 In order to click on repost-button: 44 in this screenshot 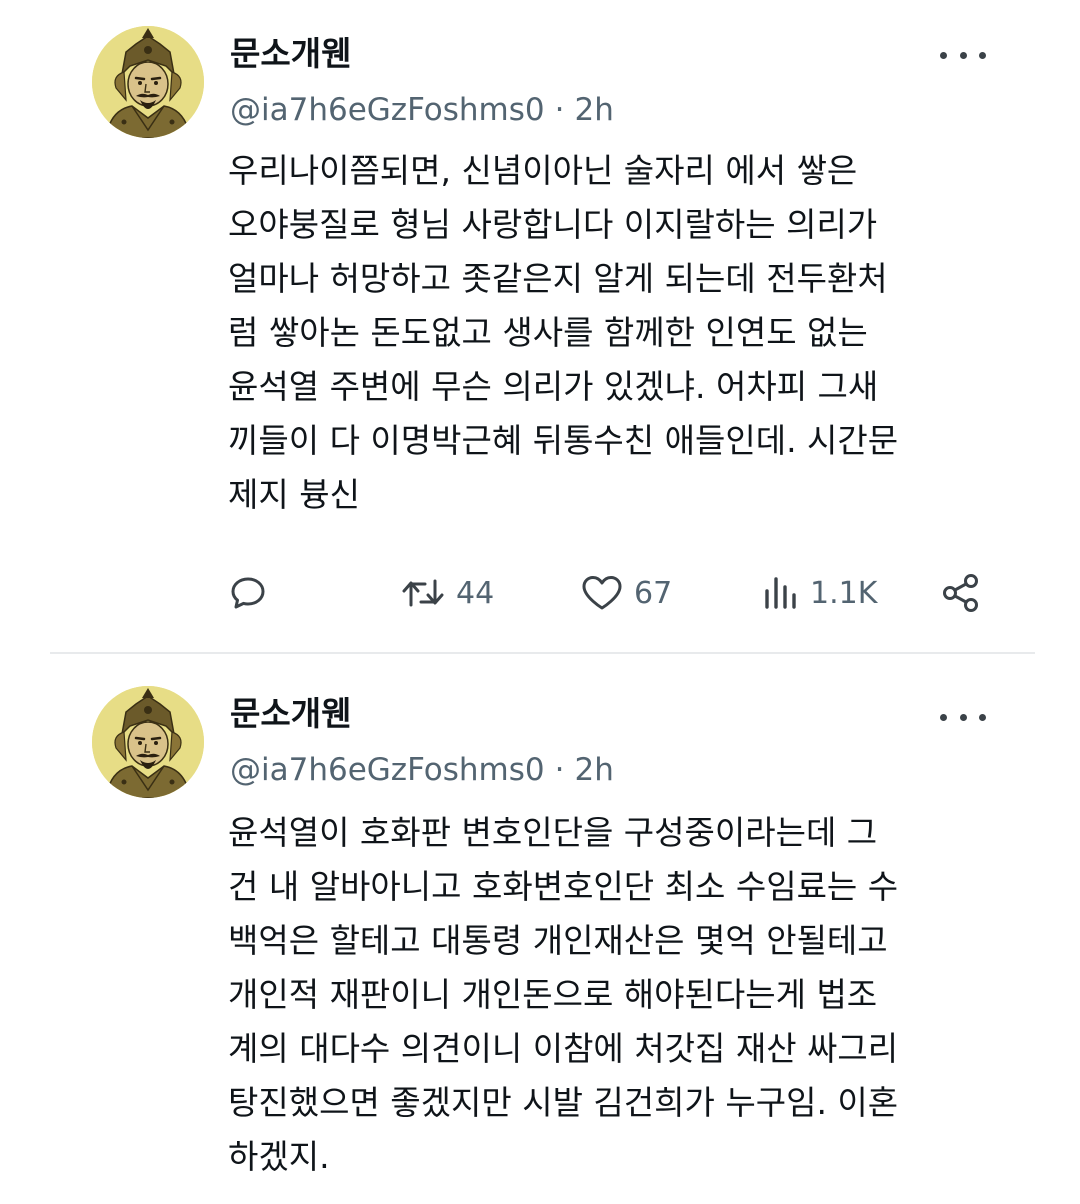, I will do `click(447, 593)`.